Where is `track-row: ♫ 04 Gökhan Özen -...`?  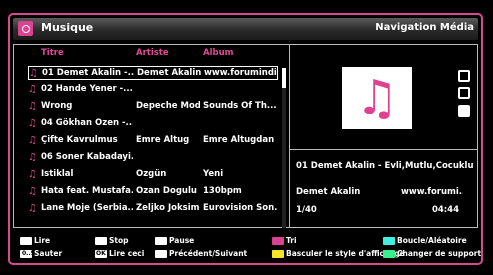 track-row: ♫ 04 Gökhan Özen -... is located at coordinates (153, 124).